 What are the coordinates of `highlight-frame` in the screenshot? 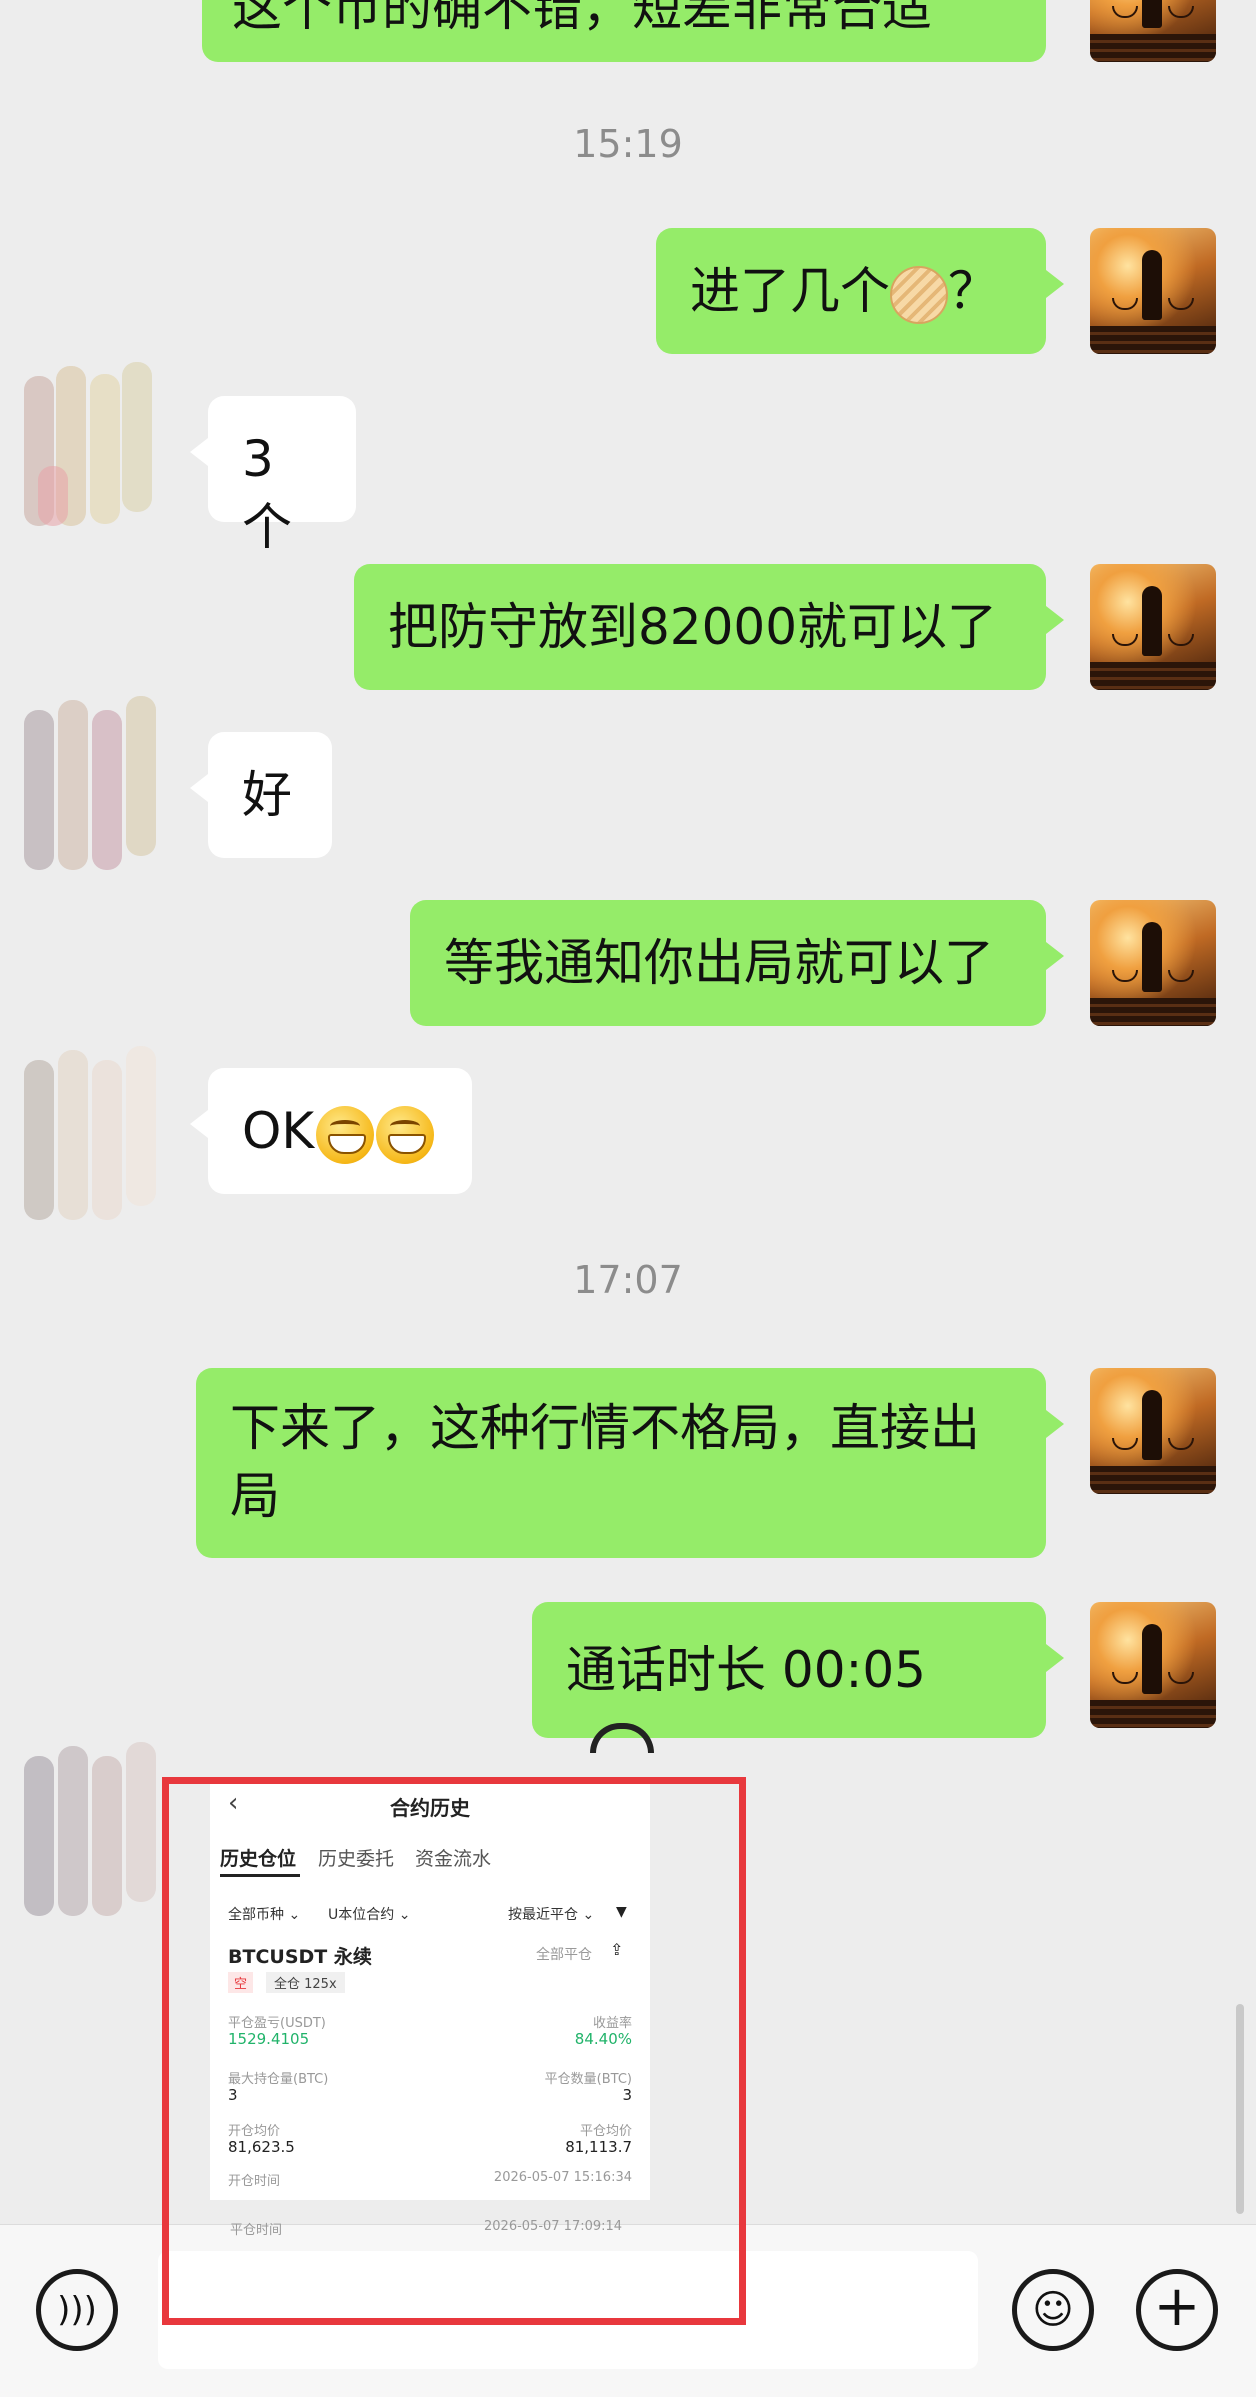 It's located at (454, 2051).